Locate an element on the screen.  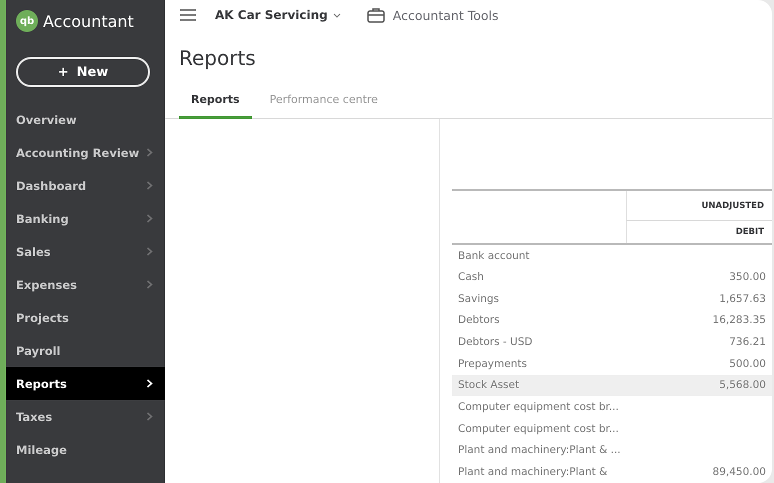
sidebar-item: Payroll is located at coordinates (85, 350).